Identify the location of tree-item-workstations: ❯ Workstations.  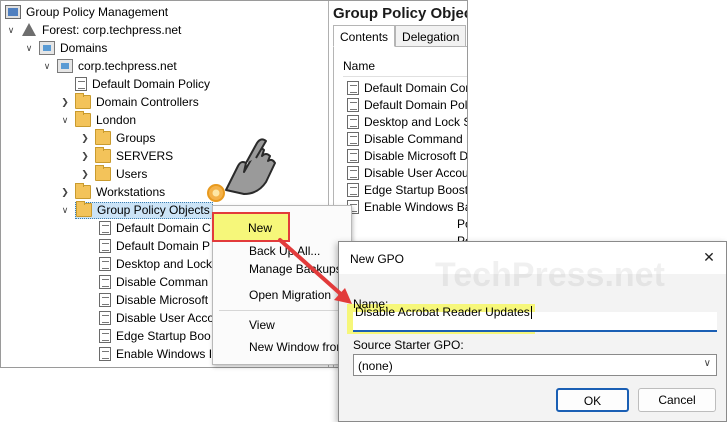
(112, 192).